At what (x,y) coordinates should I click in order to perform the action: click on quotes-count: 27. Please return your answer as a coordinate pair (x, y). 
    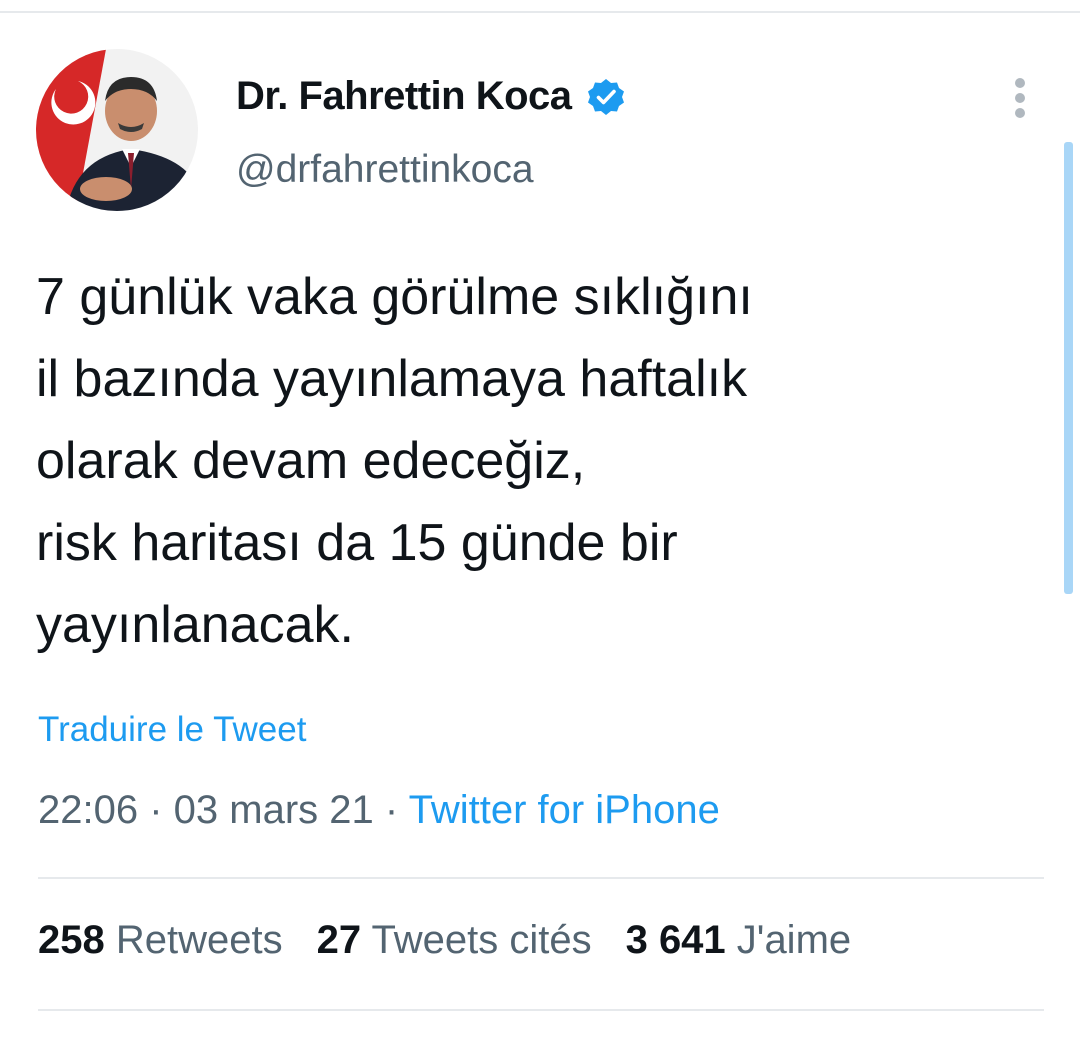
    Looking at the image, I should click on (339, 940).